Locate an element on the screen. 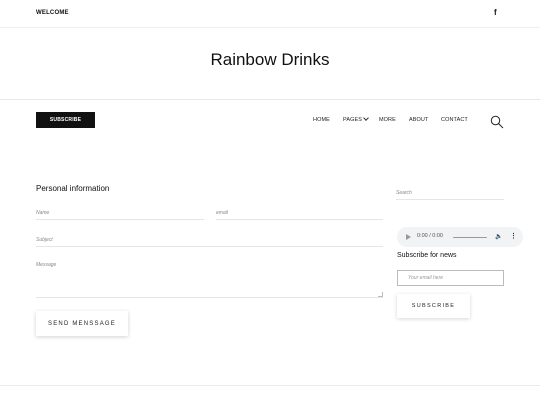 This screenshot has height=405, width=540. subject-field is located at coordinates (209, 240).